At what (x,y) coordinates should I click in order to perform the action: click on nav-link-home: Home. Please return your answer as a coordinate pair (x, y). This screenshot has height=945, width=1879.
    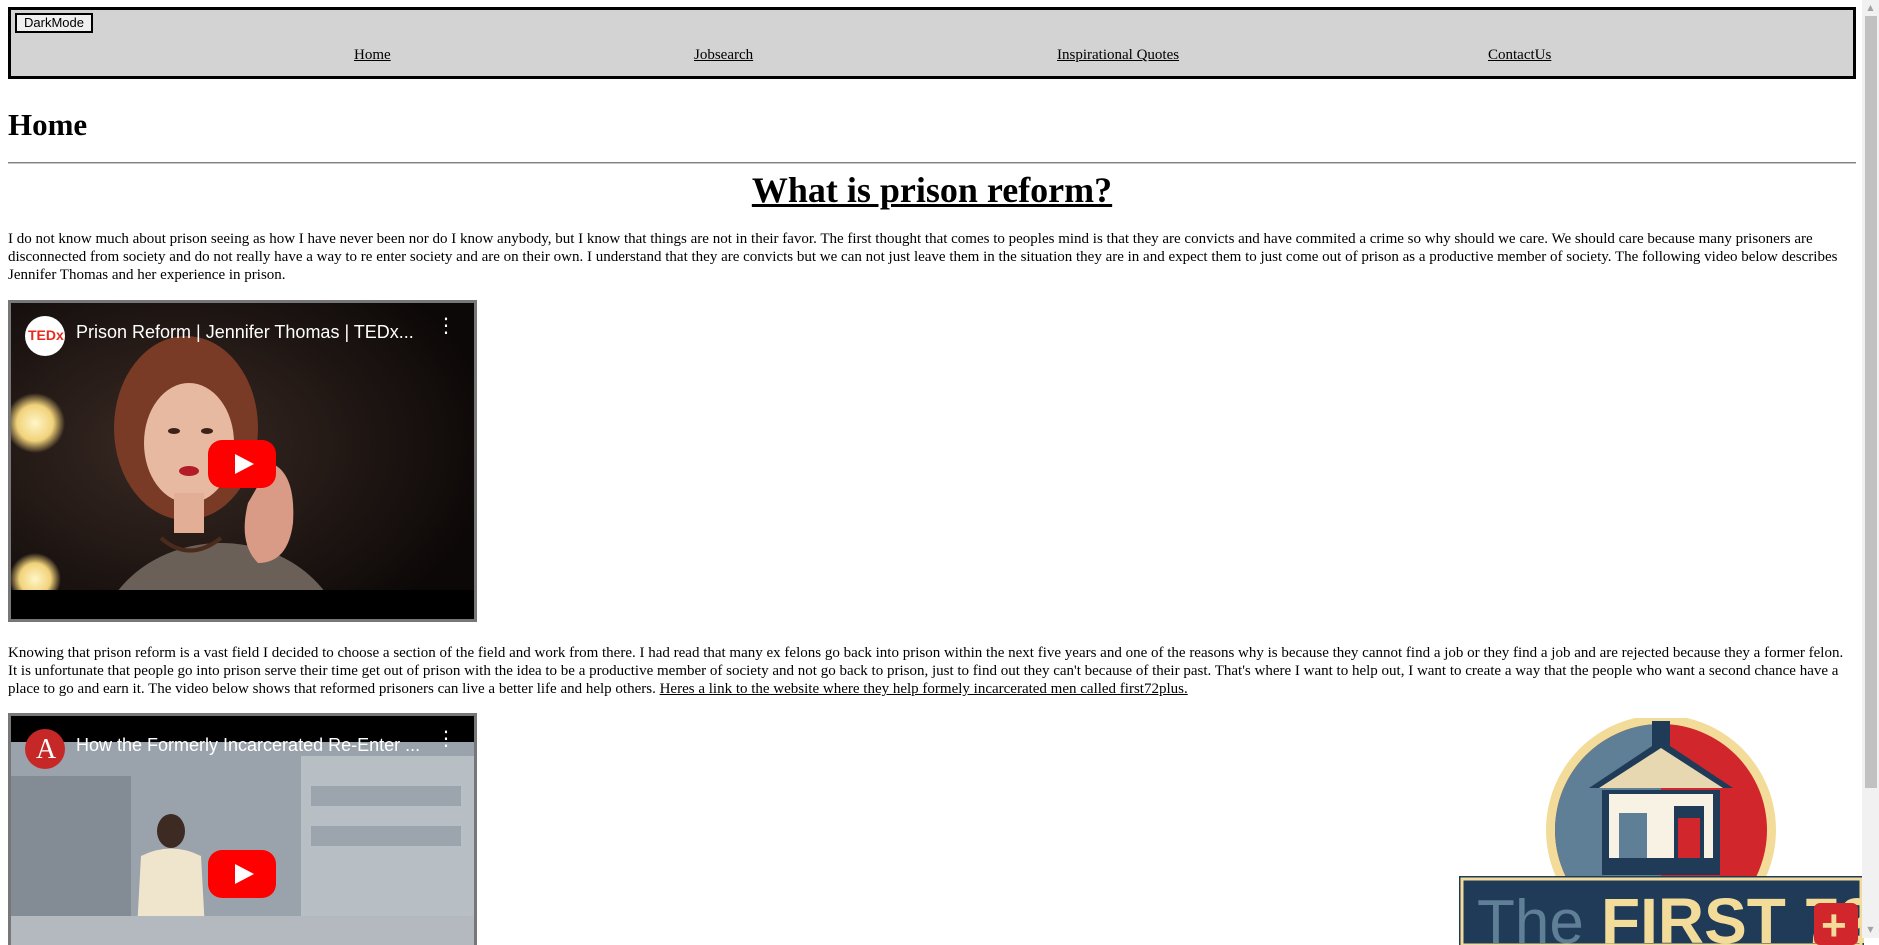
    Looking at the image, I should click on (372, 55).